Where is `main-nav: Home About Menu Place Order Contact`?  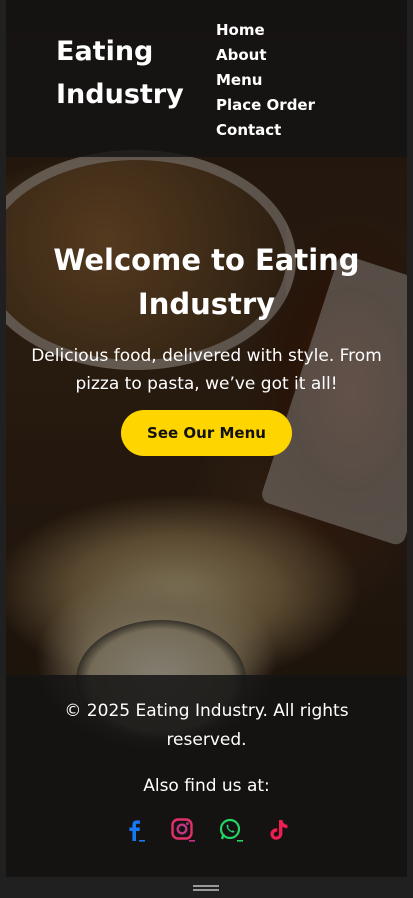
main-nav: Home About Menu Place Order Contact is located at coordinates (265, 80).